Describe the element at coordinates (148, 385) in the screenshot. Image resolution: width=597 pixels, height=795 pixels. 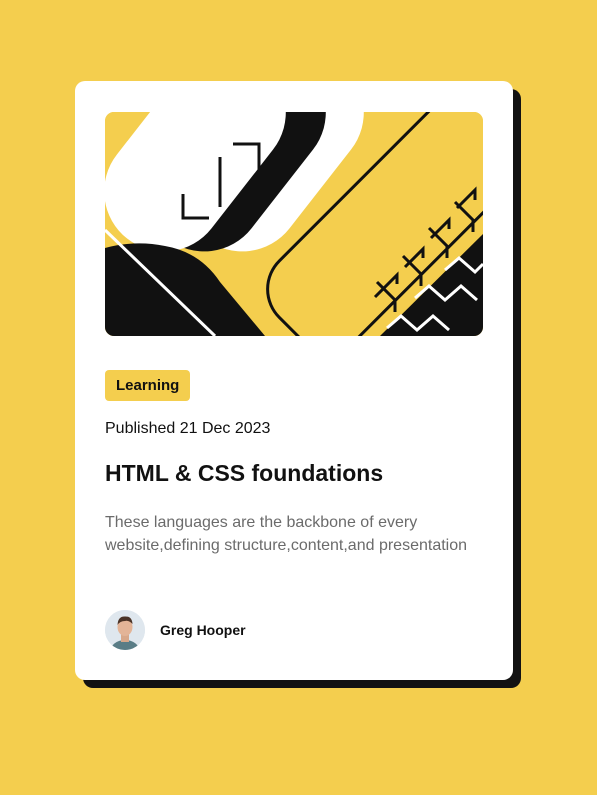
I see `category-tag: Learning` at that location.